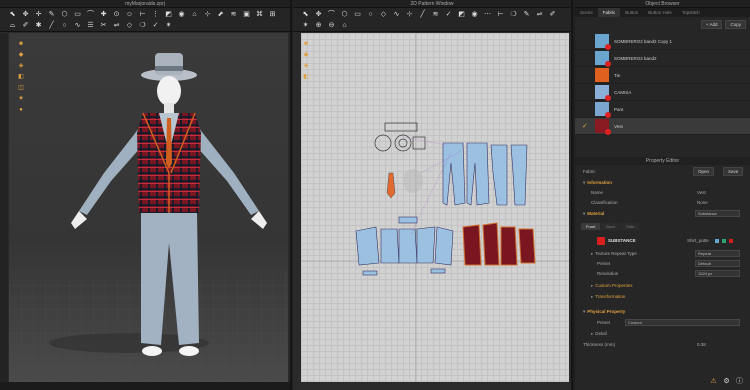  I want to click on select-icon: ⬉, so click(12, 14).